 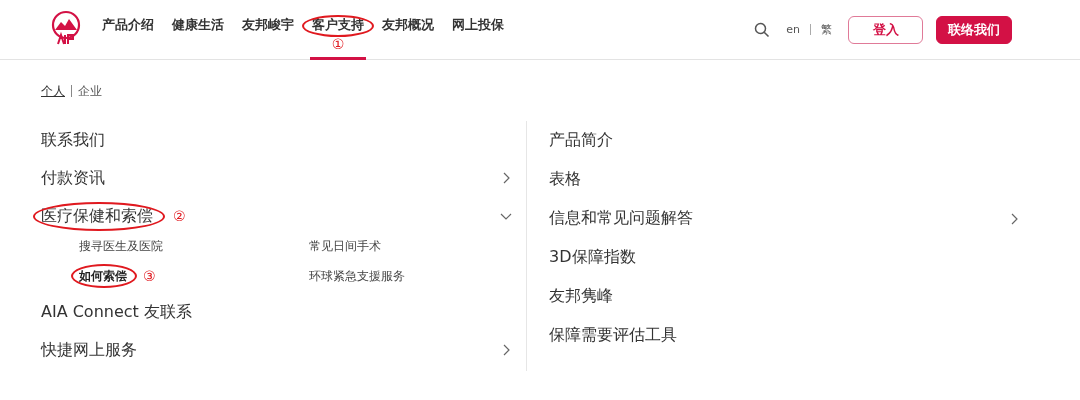 I want to click on menu-link: 保障需要评估工具, so click(x=613, y=335).